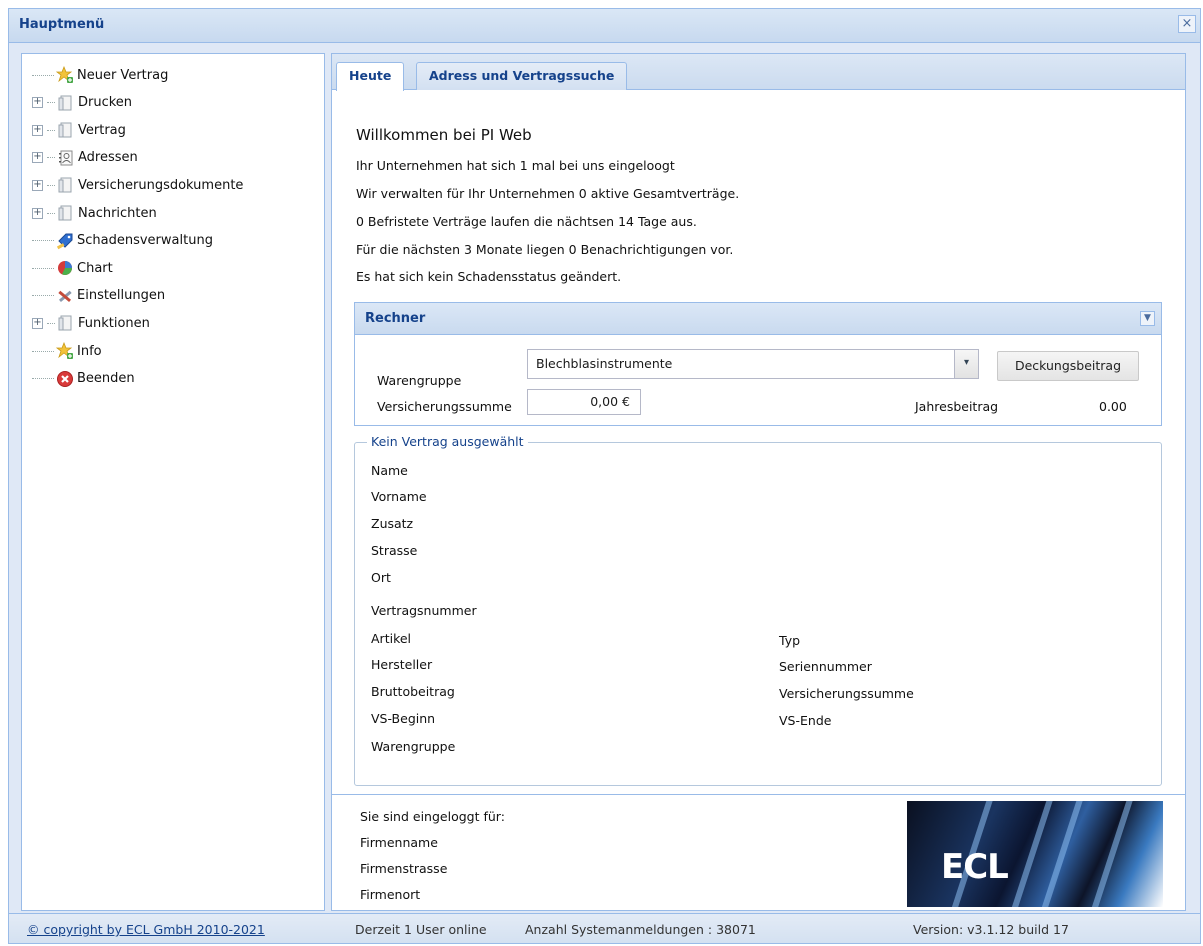 The width and height of the screenshot is (1203, 946). Describe the element at coordinates (419, 380) in the screenshot. I see `warengruppe-label: Warengruppe` at that location.